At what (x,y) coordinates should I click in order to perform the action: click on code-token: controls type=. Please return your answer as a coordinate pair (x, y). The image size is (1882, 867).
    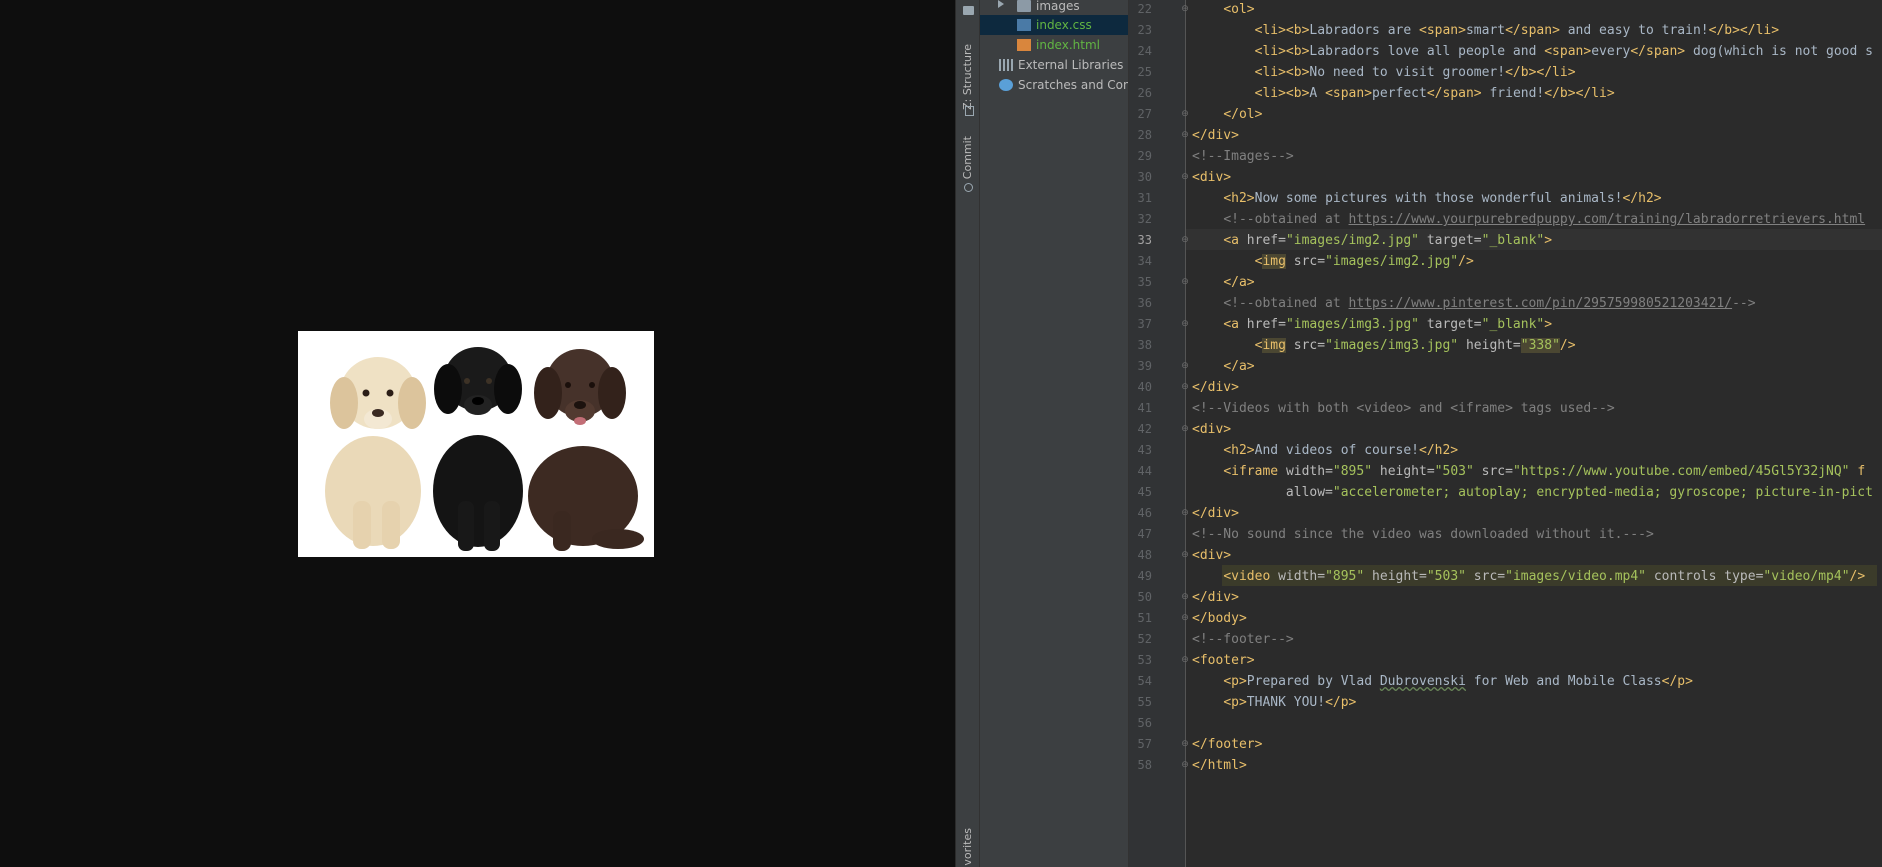
    Looking at the image, I should click on (1705, 576).